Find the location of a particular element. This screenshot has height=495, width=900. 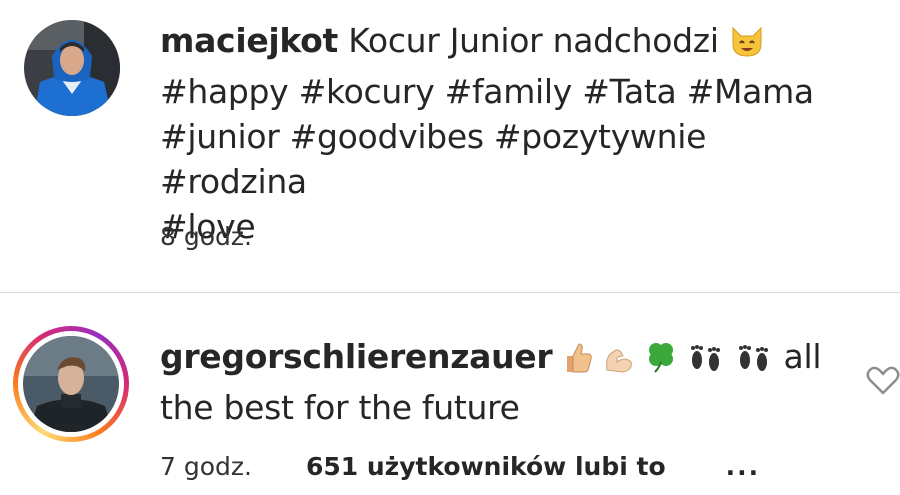

flexed-biceps-icon is located at coordinates (619, 362).